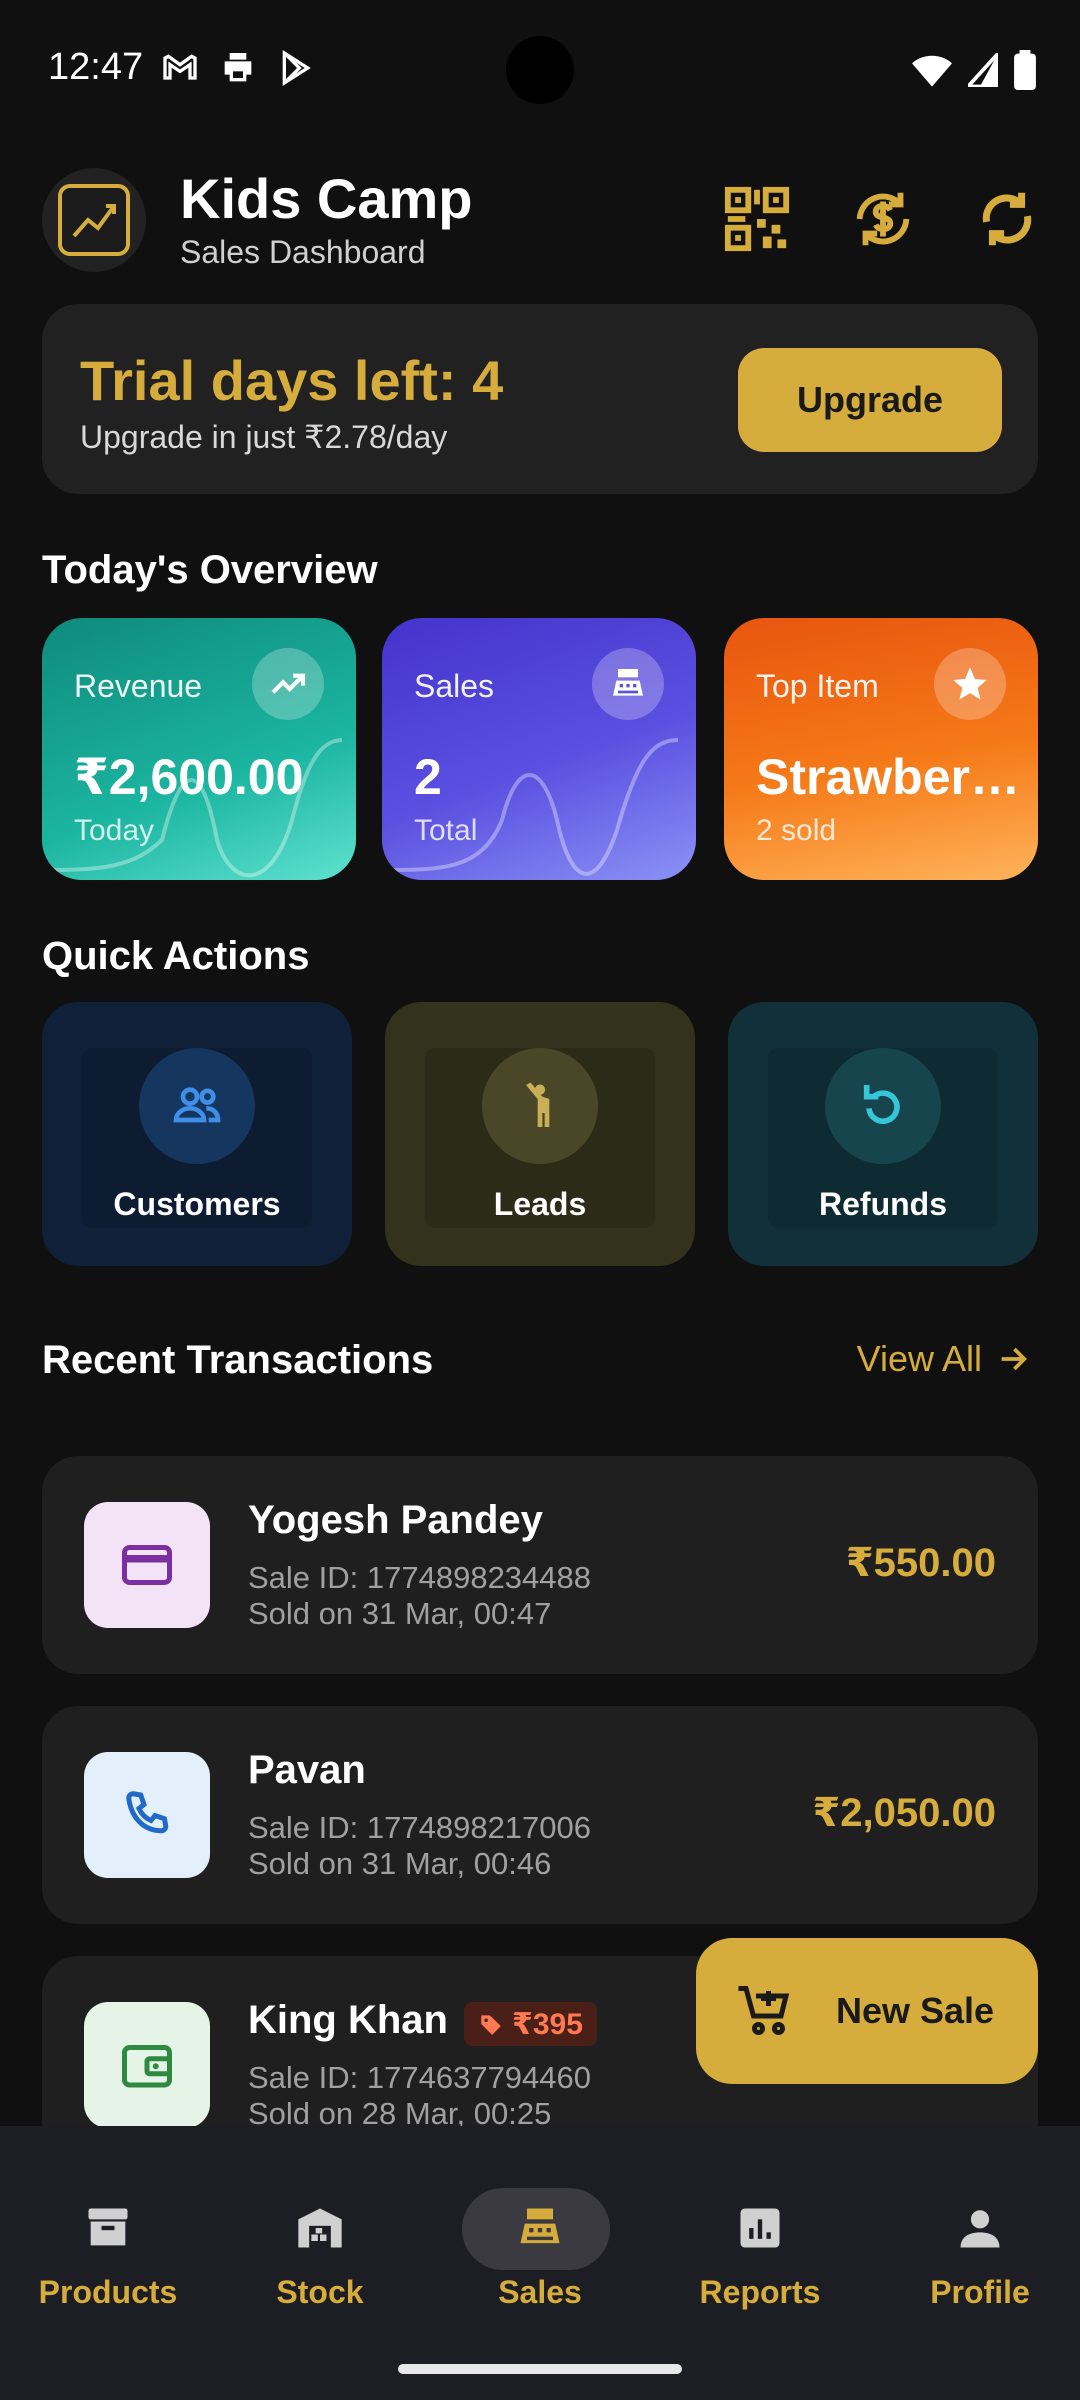  I want to click on trending-up-icon, so click(288, 684).